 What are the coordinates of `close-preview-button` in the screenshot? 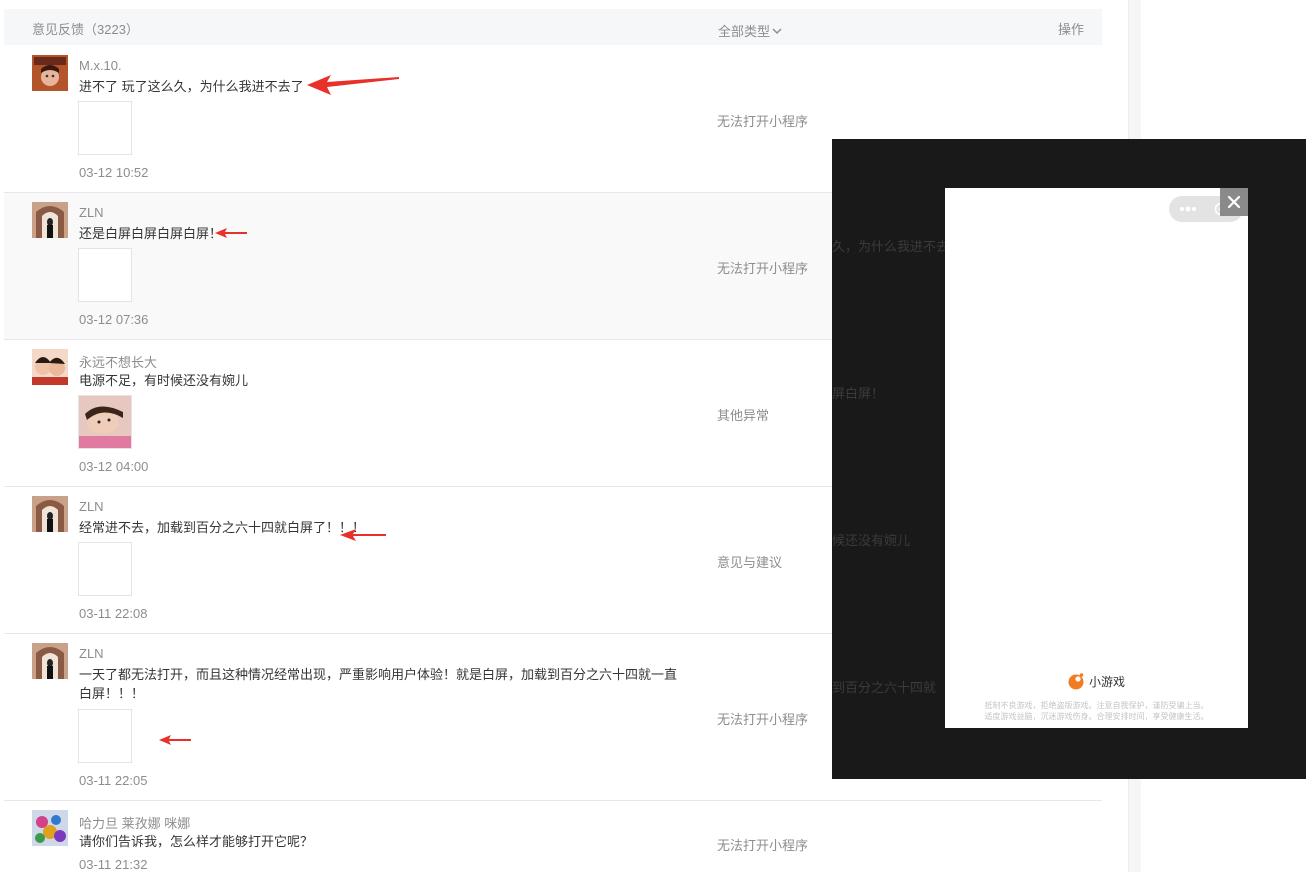 It's located at (1234, 202).